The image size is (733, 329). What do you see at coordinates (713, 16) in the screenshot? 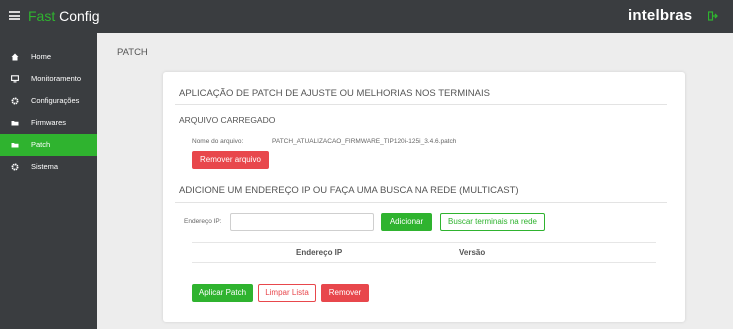
I see `logout-icon` at bounding box center [713, 16].